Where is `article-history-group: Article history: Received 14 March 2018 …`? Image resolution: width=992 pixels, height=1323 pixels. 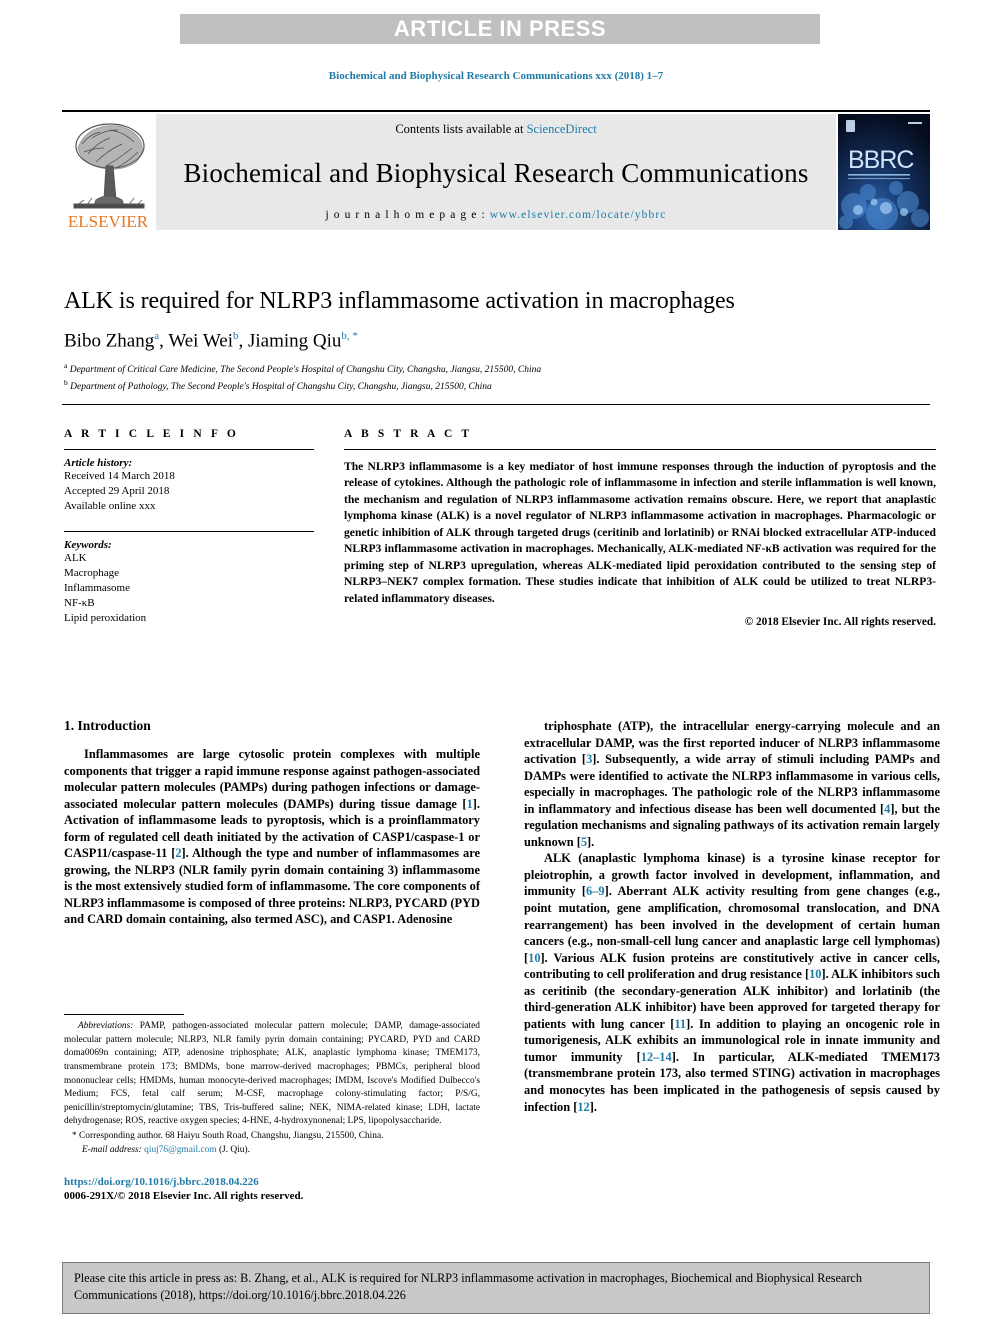 article-history-group: Article history: Received 14 March 2018 … is located at coordinates (189, 486).